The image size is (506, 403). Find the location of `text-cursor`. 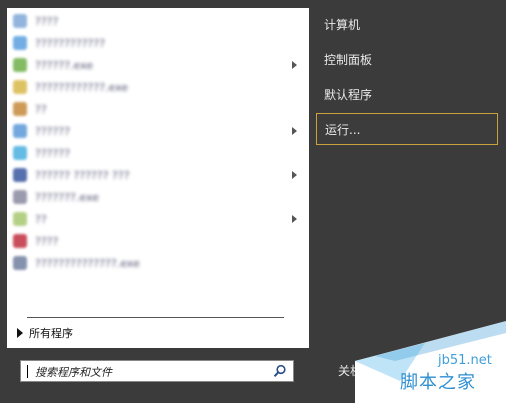

text-cursor is located at coordinates (27, 371).